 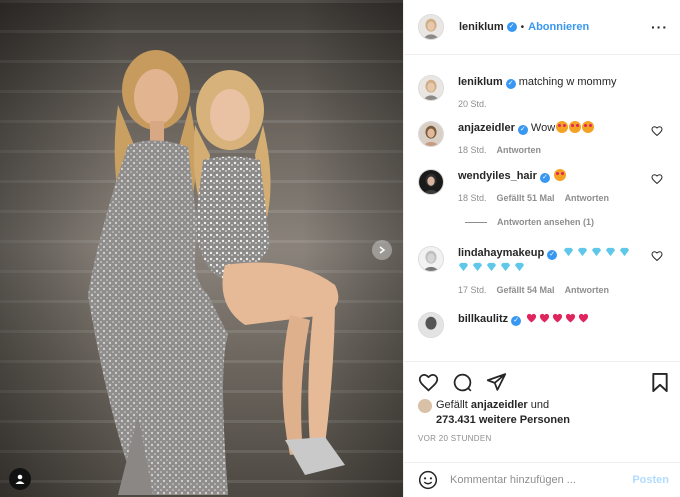 What do you see at coordinates (425, 406) in the screenshot?
I see `liker-avatar` at bounding box center [425, 406].